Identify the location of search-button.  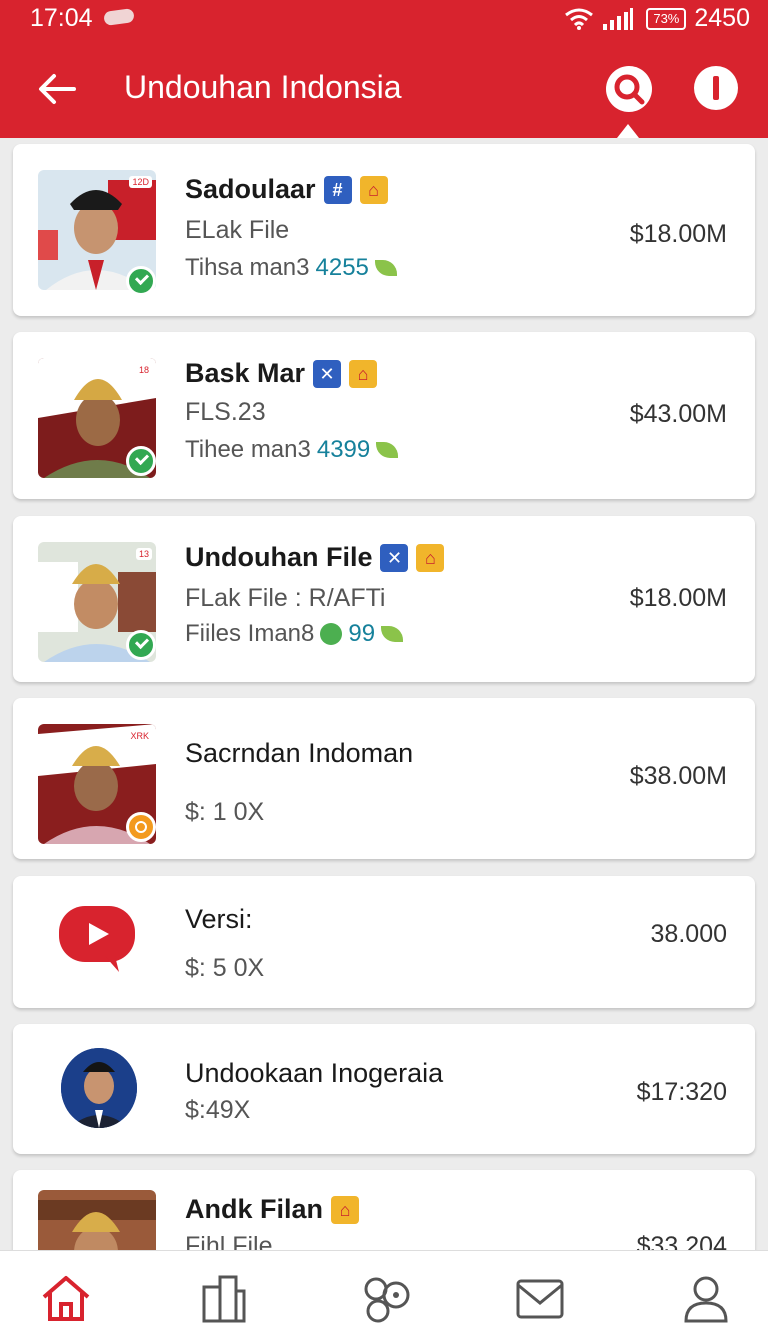
(629, 89).